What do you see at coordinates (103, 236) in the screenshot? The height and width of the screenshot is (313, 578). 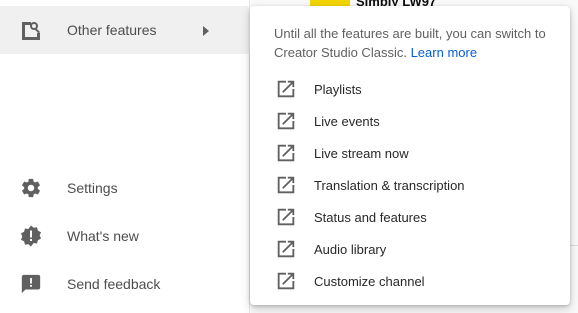 I see `sidebar-item-label: What's new` at bounding box center [103, 236].